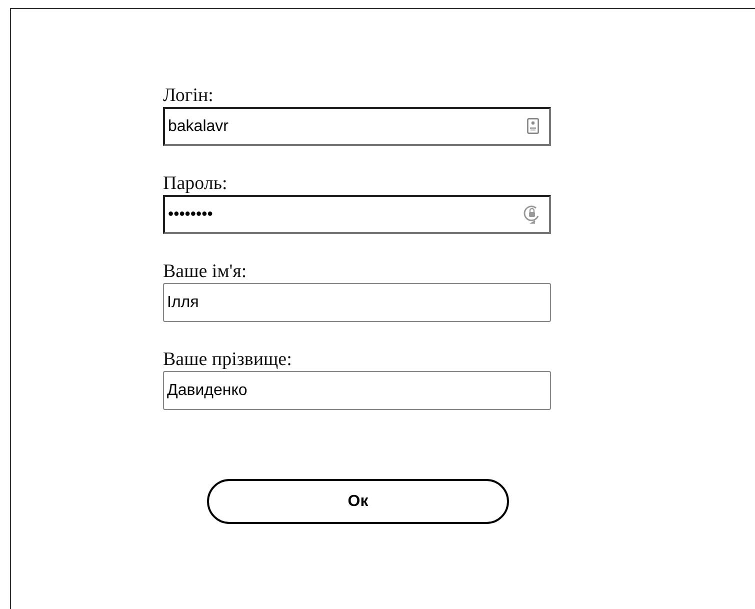 This screenshot has height=609, width=755. What do you see at coordinates (533, 126) in the screenshot?
I see `contact-card-icon` at bounding box center [533, 126].